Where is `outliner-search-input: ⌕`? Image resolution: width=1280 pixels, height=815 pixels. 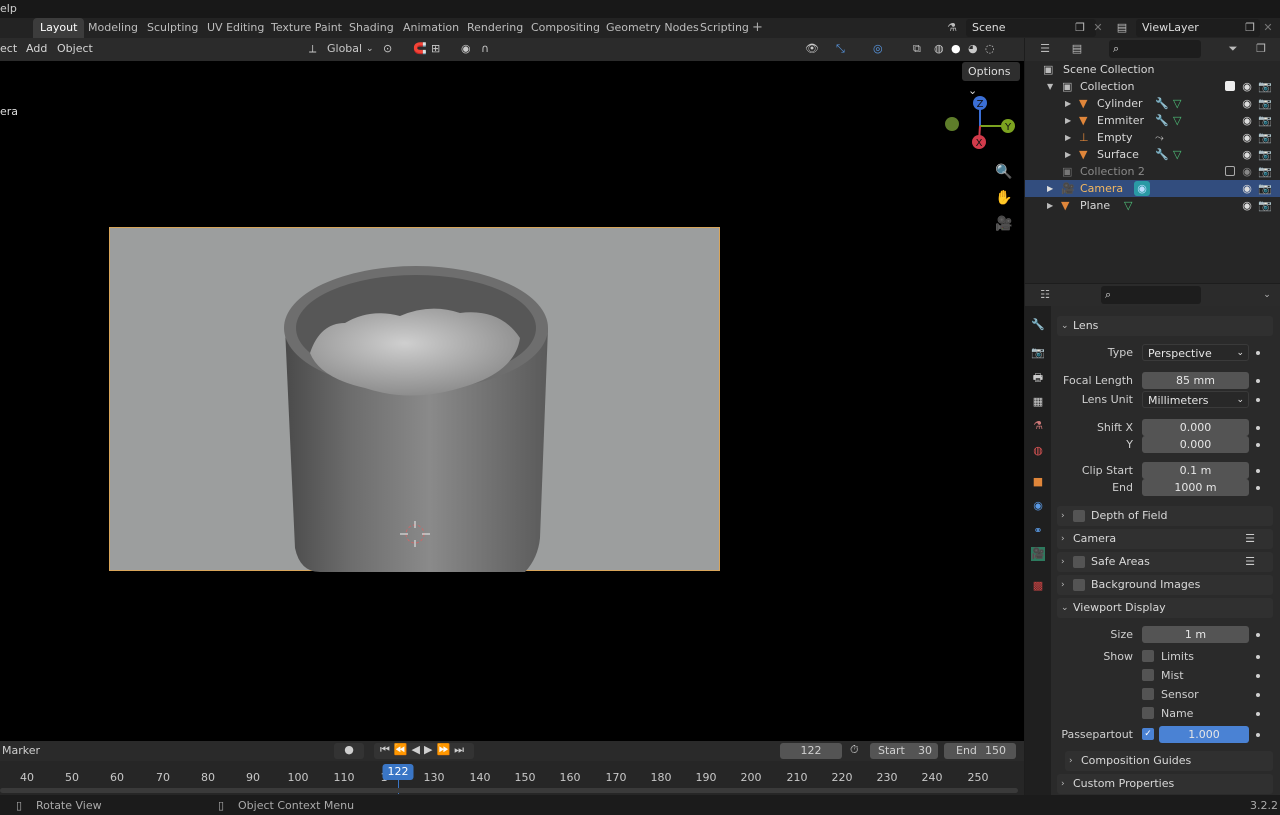 outliner-search-input: ⌕ is located at coordinates (1155, 49).